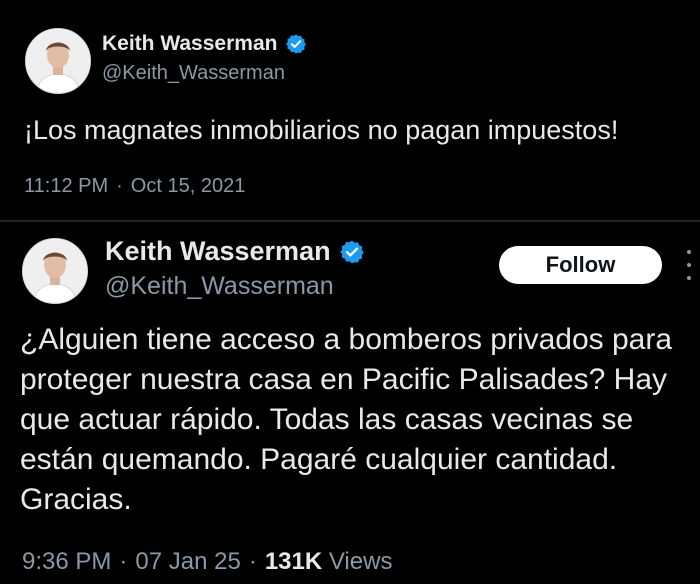 Image resolution: width=700 pixels, height=584 pixels. What do you see at coordinates (293, 561) in the screenshot?
I see `views-count: 131K` at bounding box center [293, 561].